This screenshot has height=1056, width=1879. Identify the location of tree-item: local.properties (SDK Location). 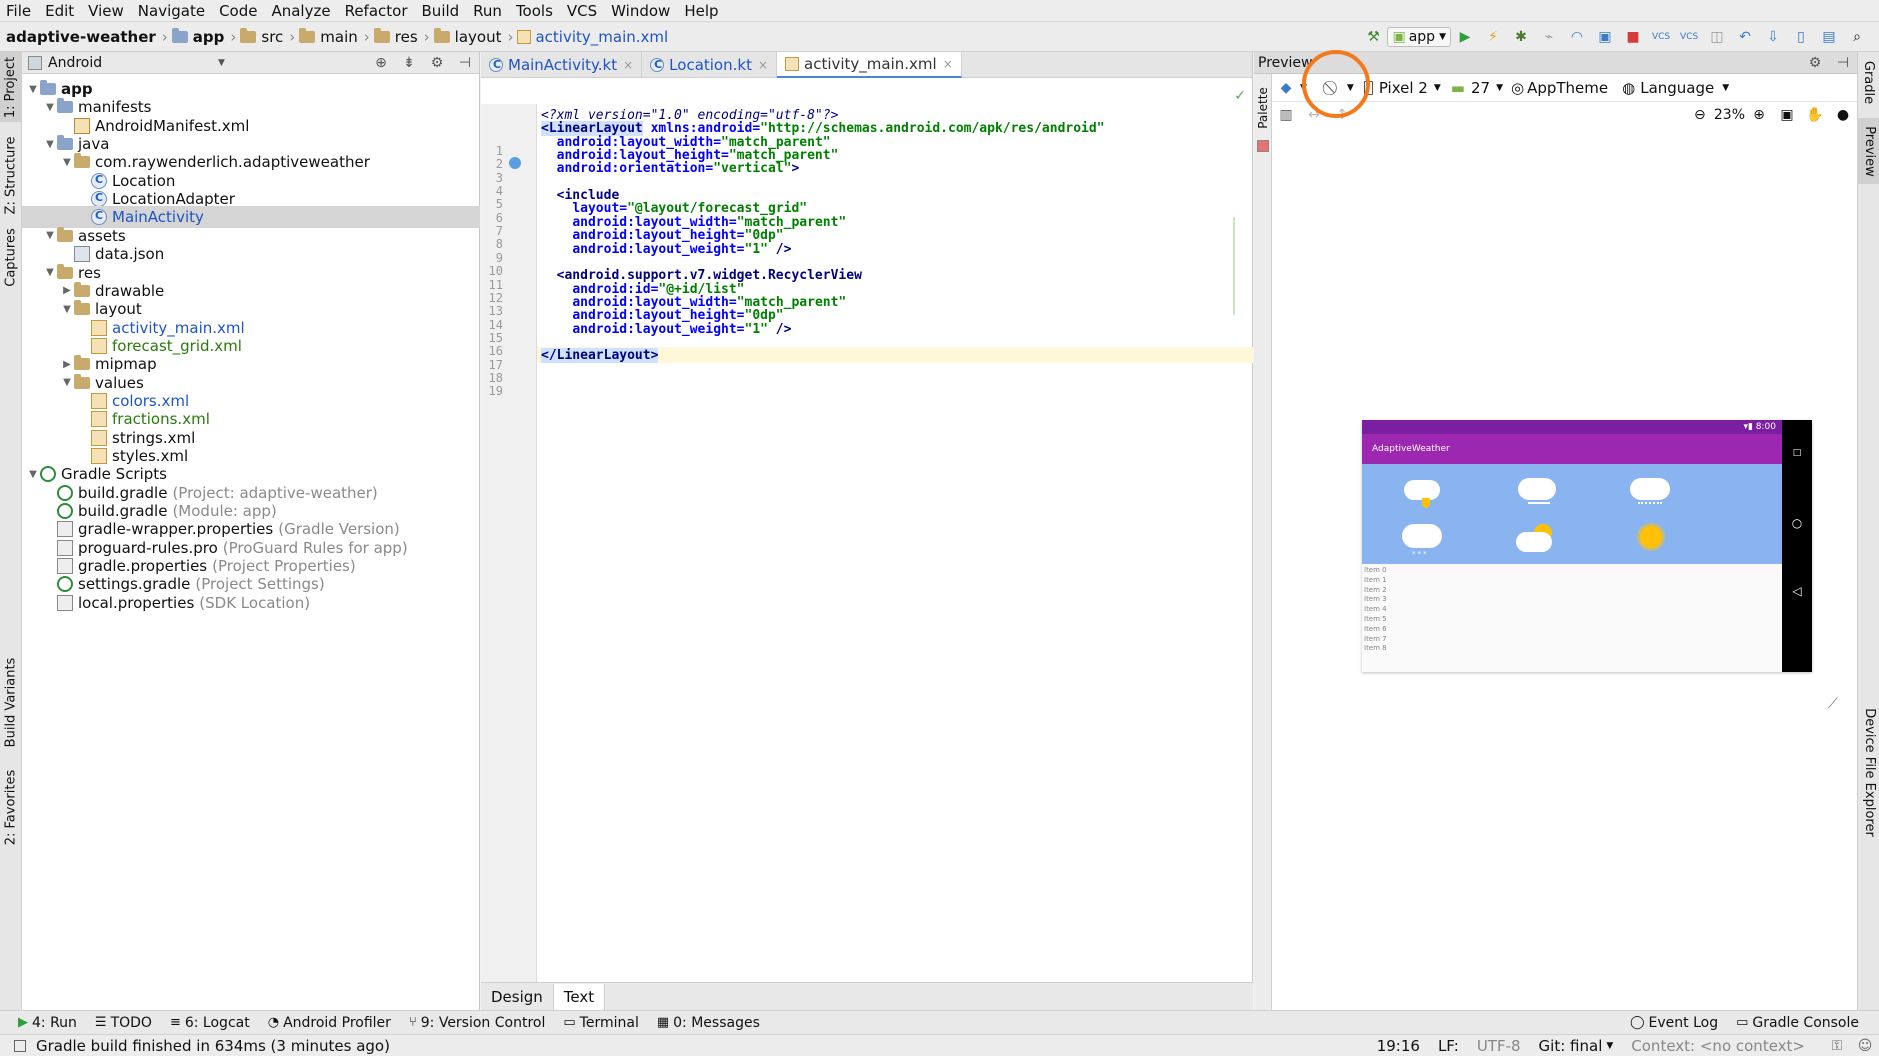
(251, 603).